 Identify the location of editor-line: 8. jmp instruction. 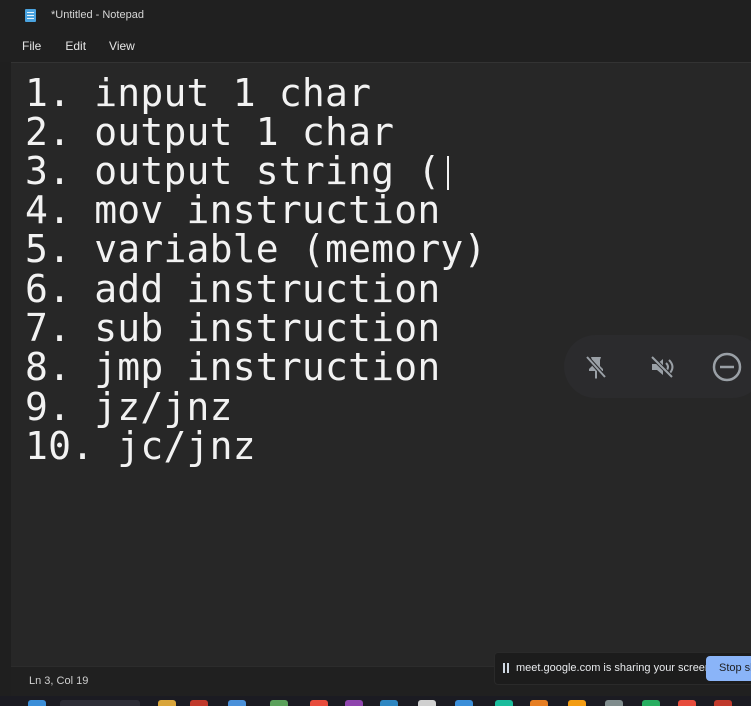
(233, 367).